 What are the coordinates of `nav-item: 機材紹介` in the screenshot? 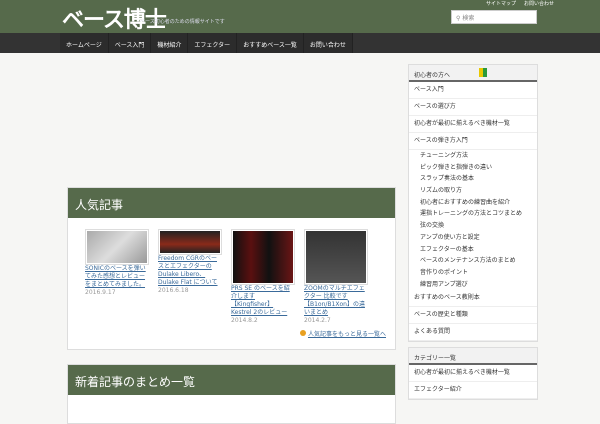 It's located at (170, 43).